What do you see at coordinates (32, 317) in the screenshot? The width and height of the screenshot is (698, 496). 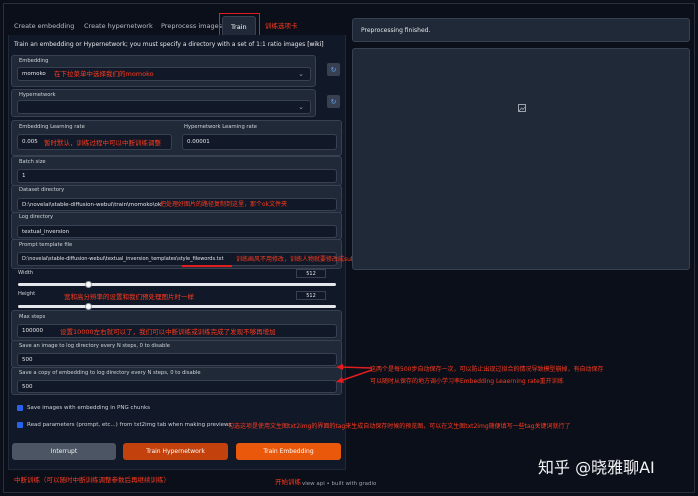 I see `max-steps-label: Max steps` at bounding box center [32, 317].